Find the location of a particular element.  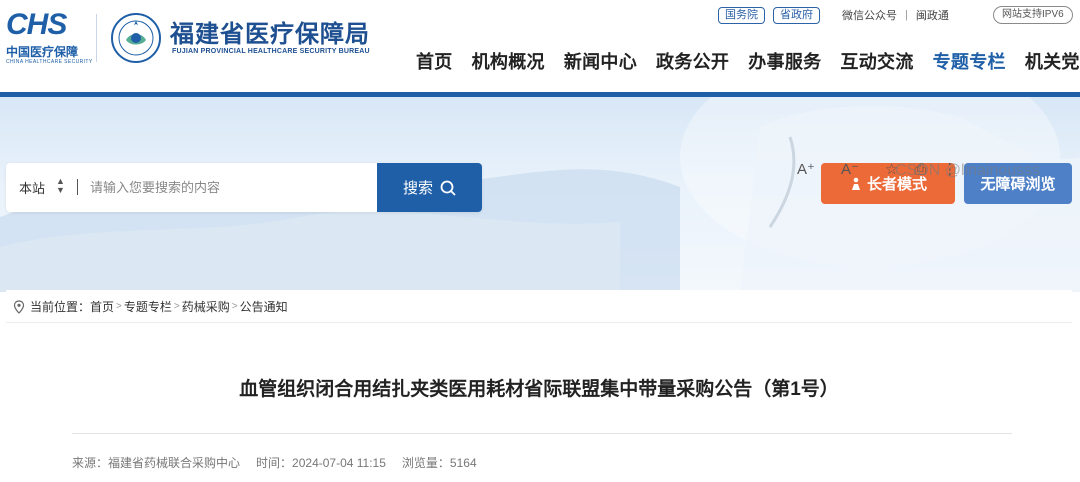

meta-time-label: 时间： is located at coordinates (274, 463).